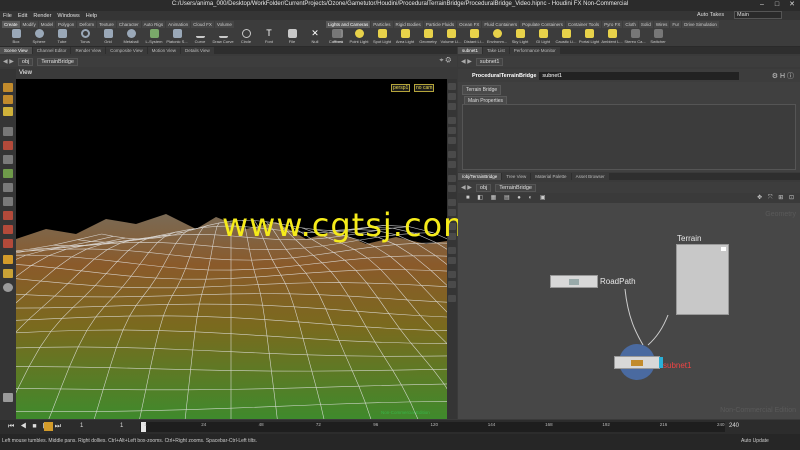  I want to click on display-icon, so click(452, 86).